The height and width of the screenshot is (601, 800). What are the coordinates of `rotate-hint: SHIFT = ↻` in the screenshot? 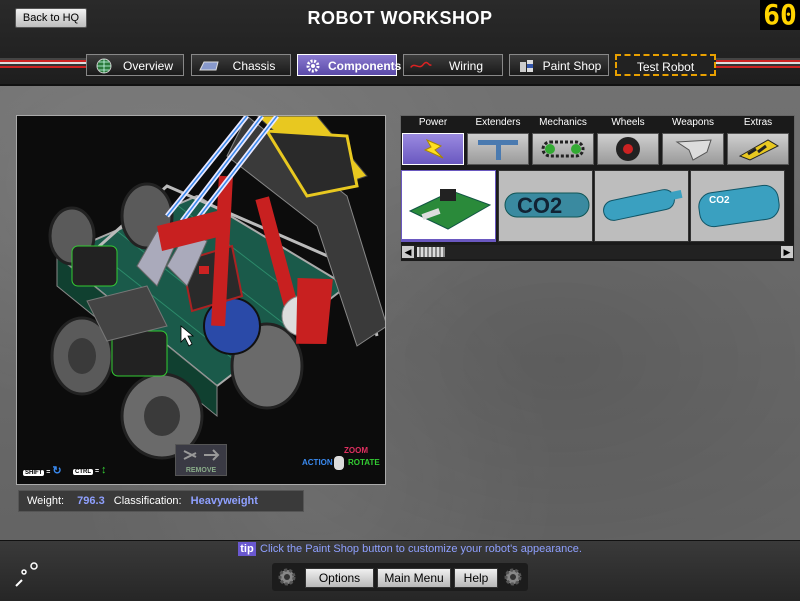 It's located at (42, 471).